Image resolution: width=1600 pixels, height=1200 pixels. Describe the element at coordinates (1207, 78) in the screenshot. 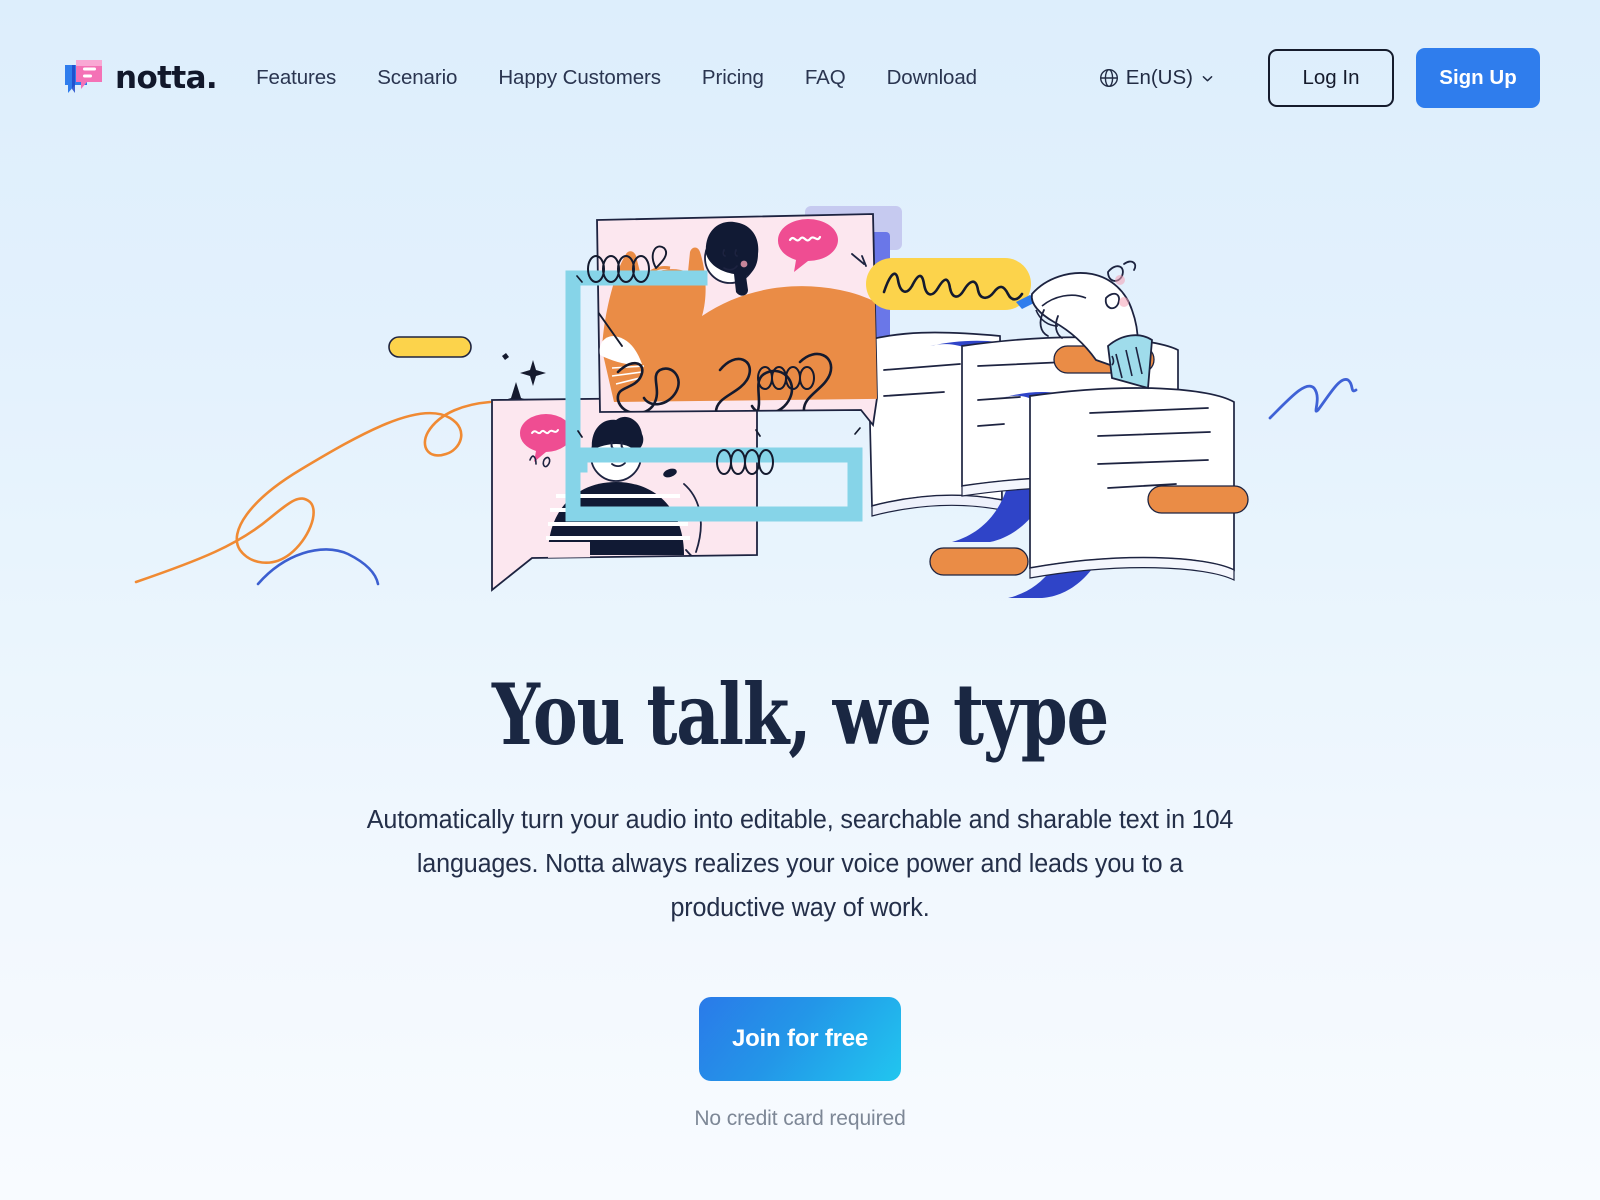

I see `chevron-down-icon` at that location.